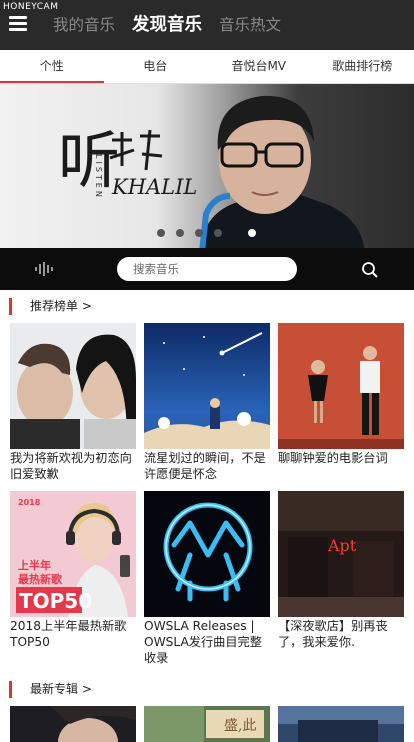 This screenshot has width=414, height=742. I want to click on tab-yinyuetai-mv: 音悦台MV, so click(259, 66).